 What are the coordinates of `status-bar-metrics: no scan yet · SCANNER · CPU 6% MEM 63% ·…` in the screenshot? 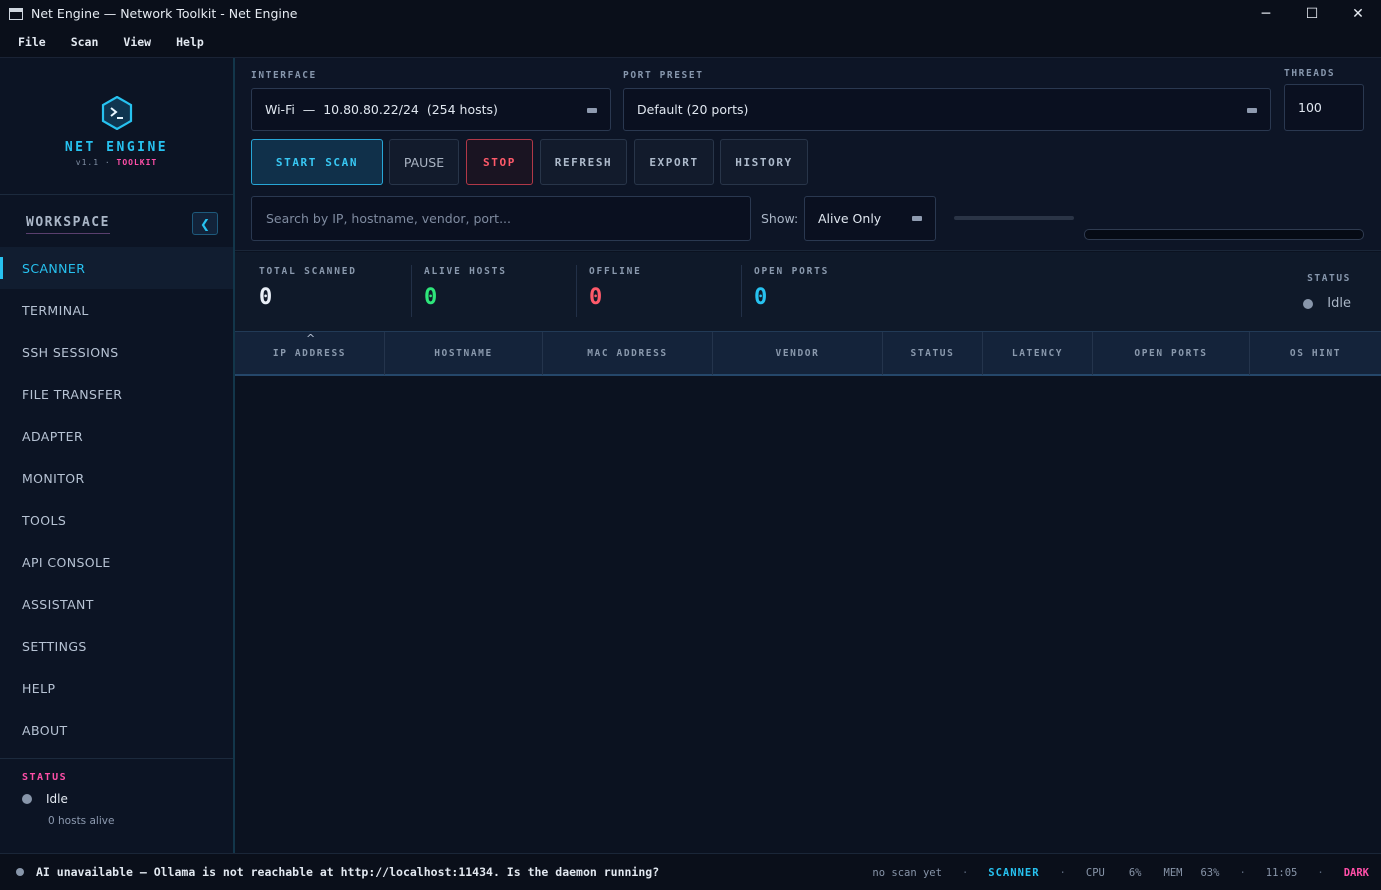 It's located at (1113, 872).